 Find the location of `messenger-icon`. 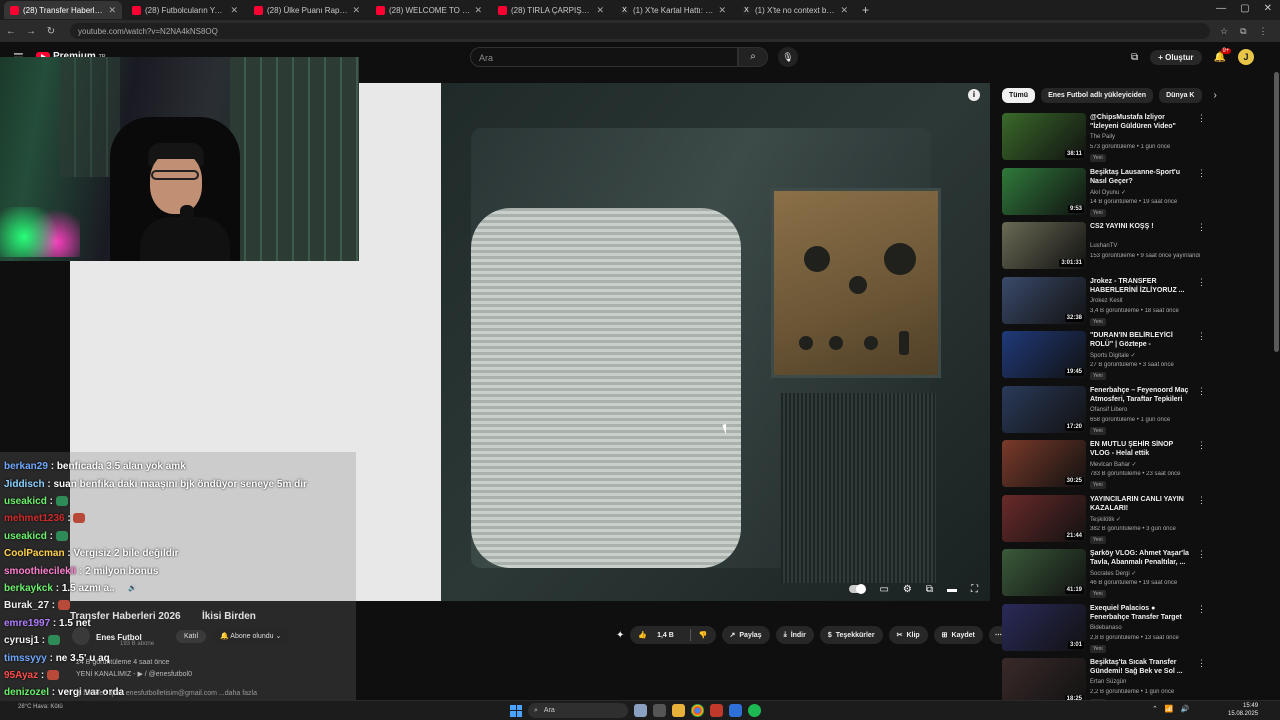

messenger-icon is located at coordinates (735, 710).